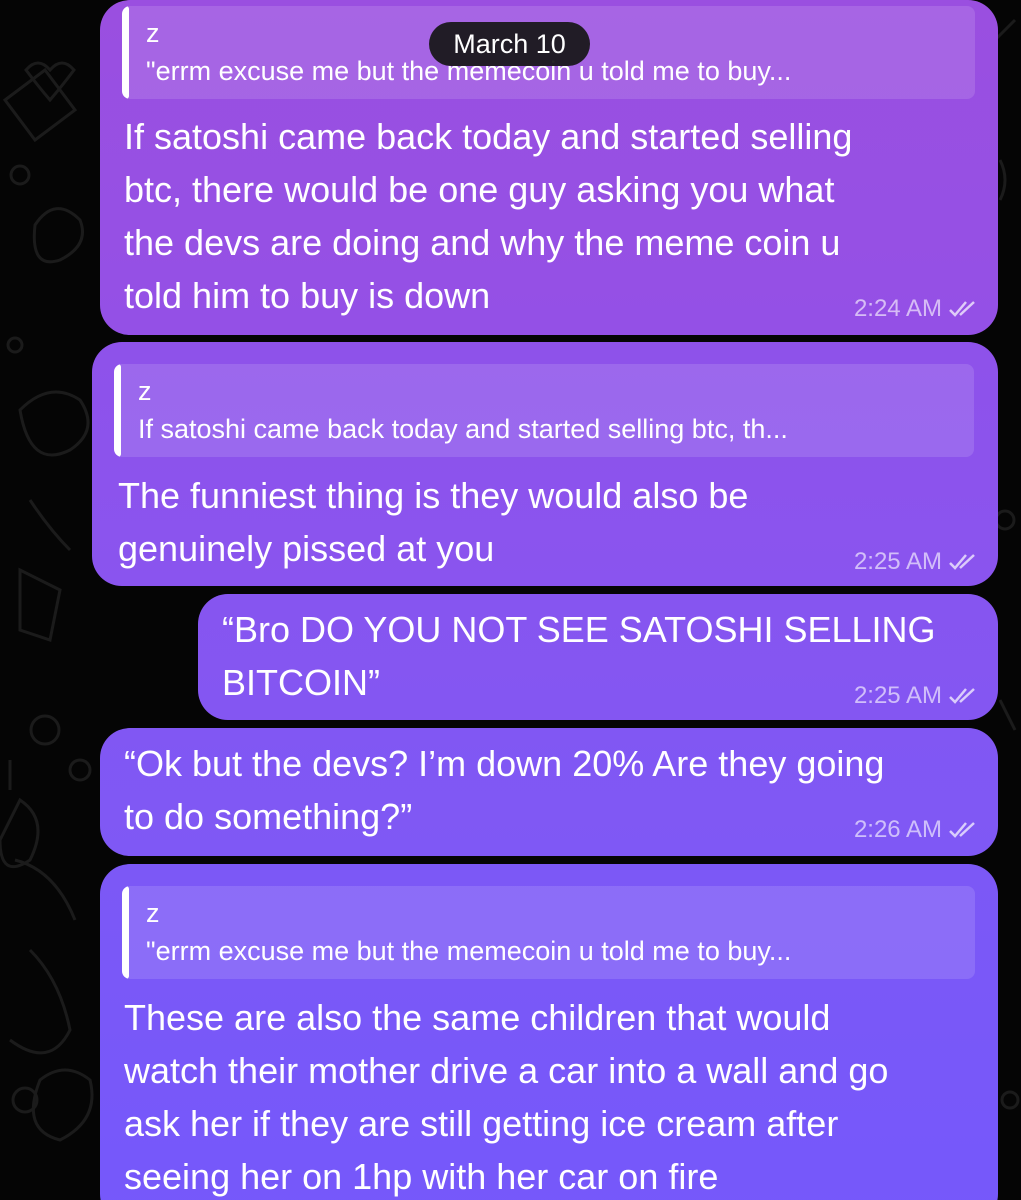 This screenshot has width=1021, height=1200. I want to click on message-time: 2:26 AM, so click(897, 829).